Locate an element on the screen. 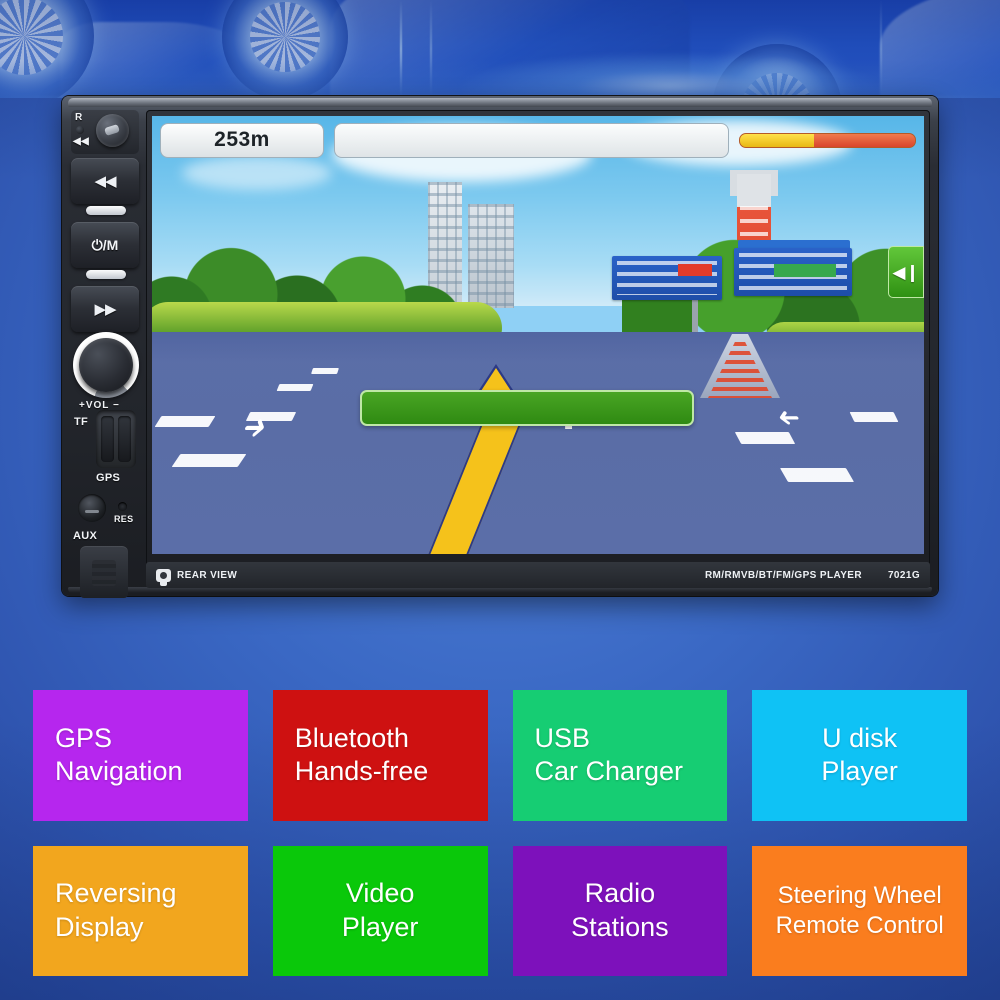  tf-card-slot is located at coordinates (107, 439).